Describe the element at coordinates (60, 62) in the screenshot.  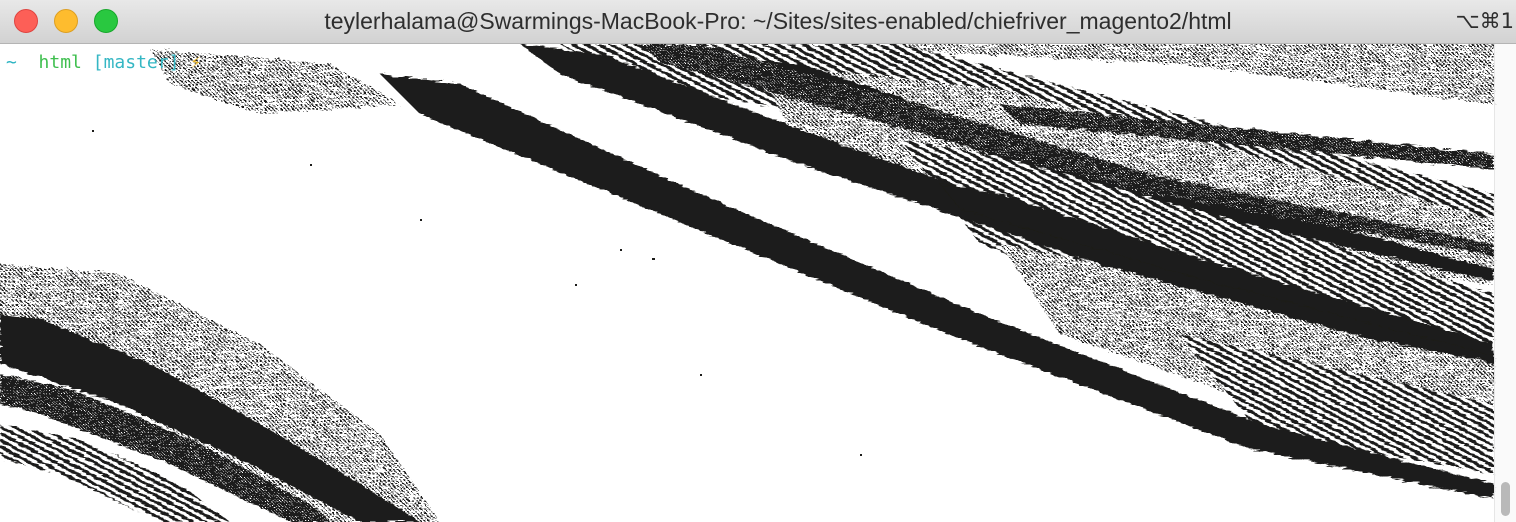
I see `prompt-directory: html` at that location.